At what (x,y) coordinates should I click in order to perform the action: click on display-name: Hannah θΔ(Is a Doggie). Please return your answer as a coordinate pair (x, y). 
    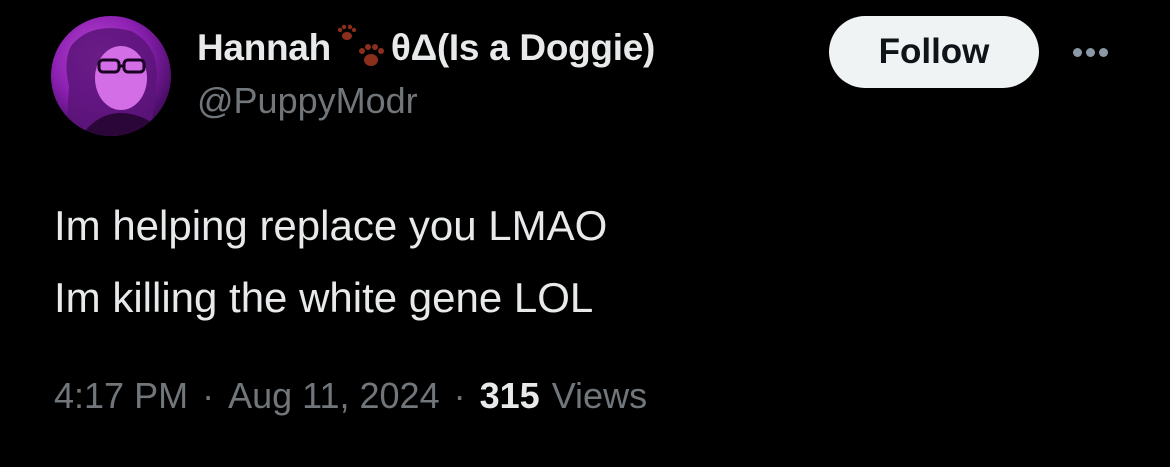
    Looking at the image, I should click on (426, 48).